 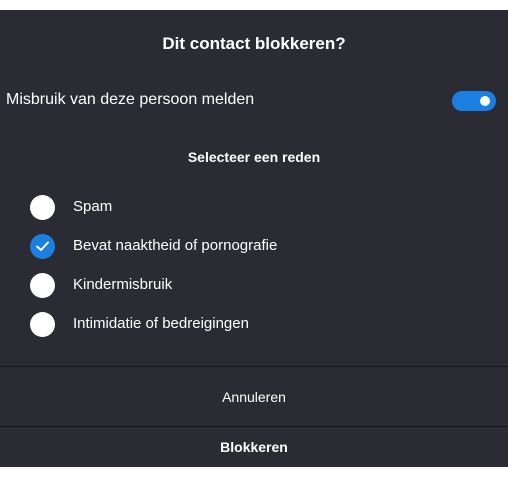 I want to click on reason-option-nudity: Bevat naaktheid of pornografie, so click(x=254, y=252).